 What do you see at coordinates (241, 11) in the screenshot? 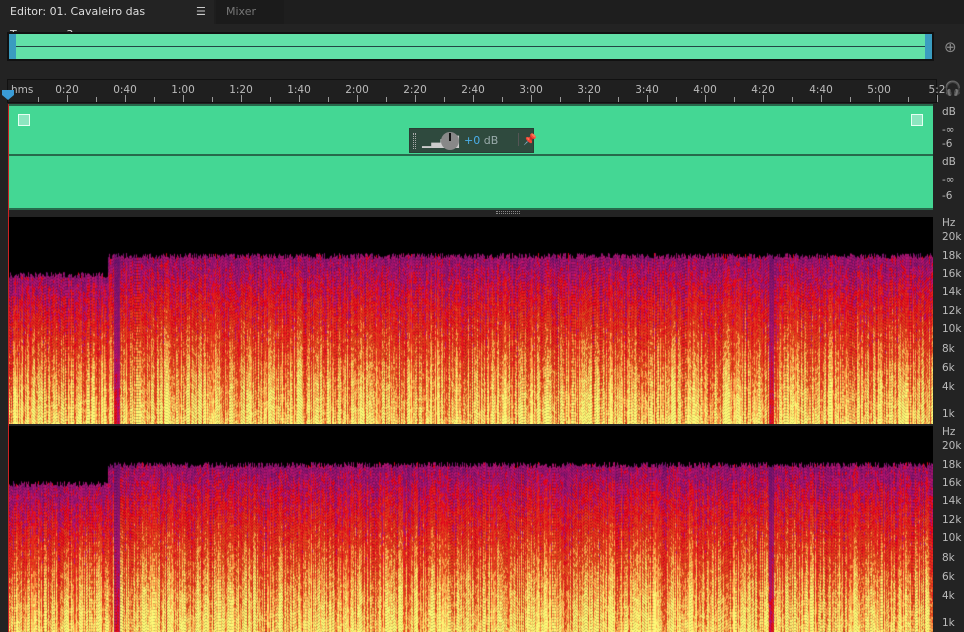
I see `tab-label: Mixer` at bounding box center [241, 11].